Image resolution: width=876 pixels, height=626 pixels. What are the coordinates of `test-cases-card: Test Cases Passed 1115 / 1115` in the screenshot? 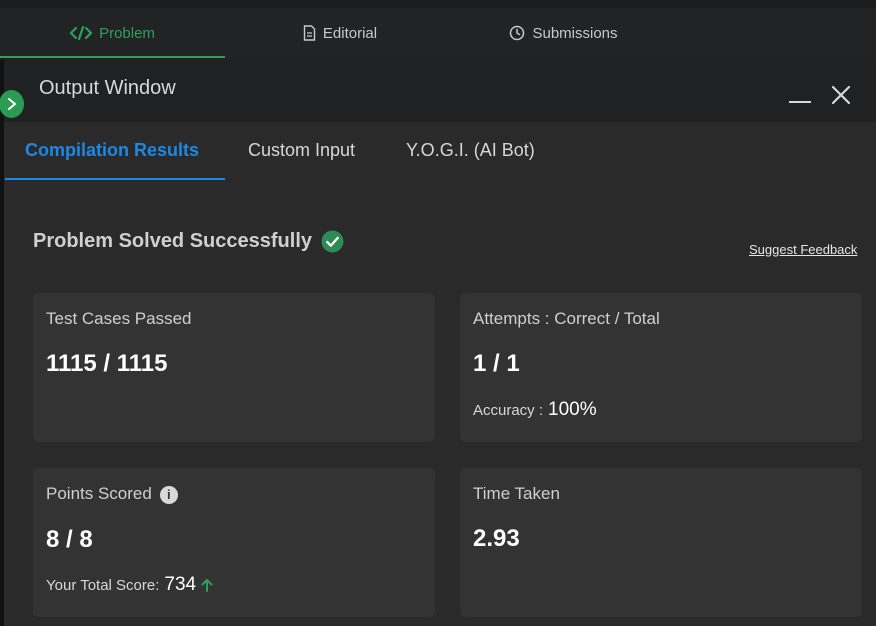 It's located at (234, 367).